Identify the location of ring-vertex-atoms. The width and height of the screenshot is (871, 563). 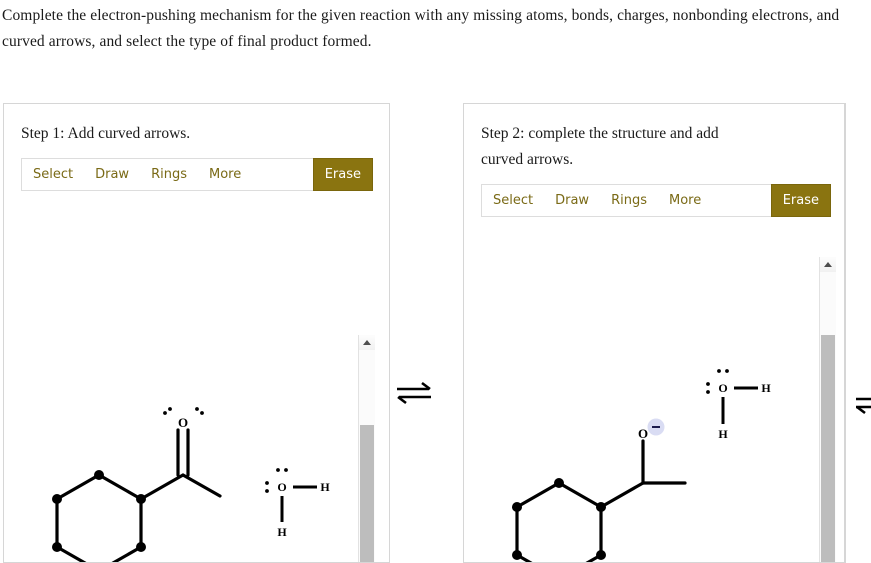
(99, 511).